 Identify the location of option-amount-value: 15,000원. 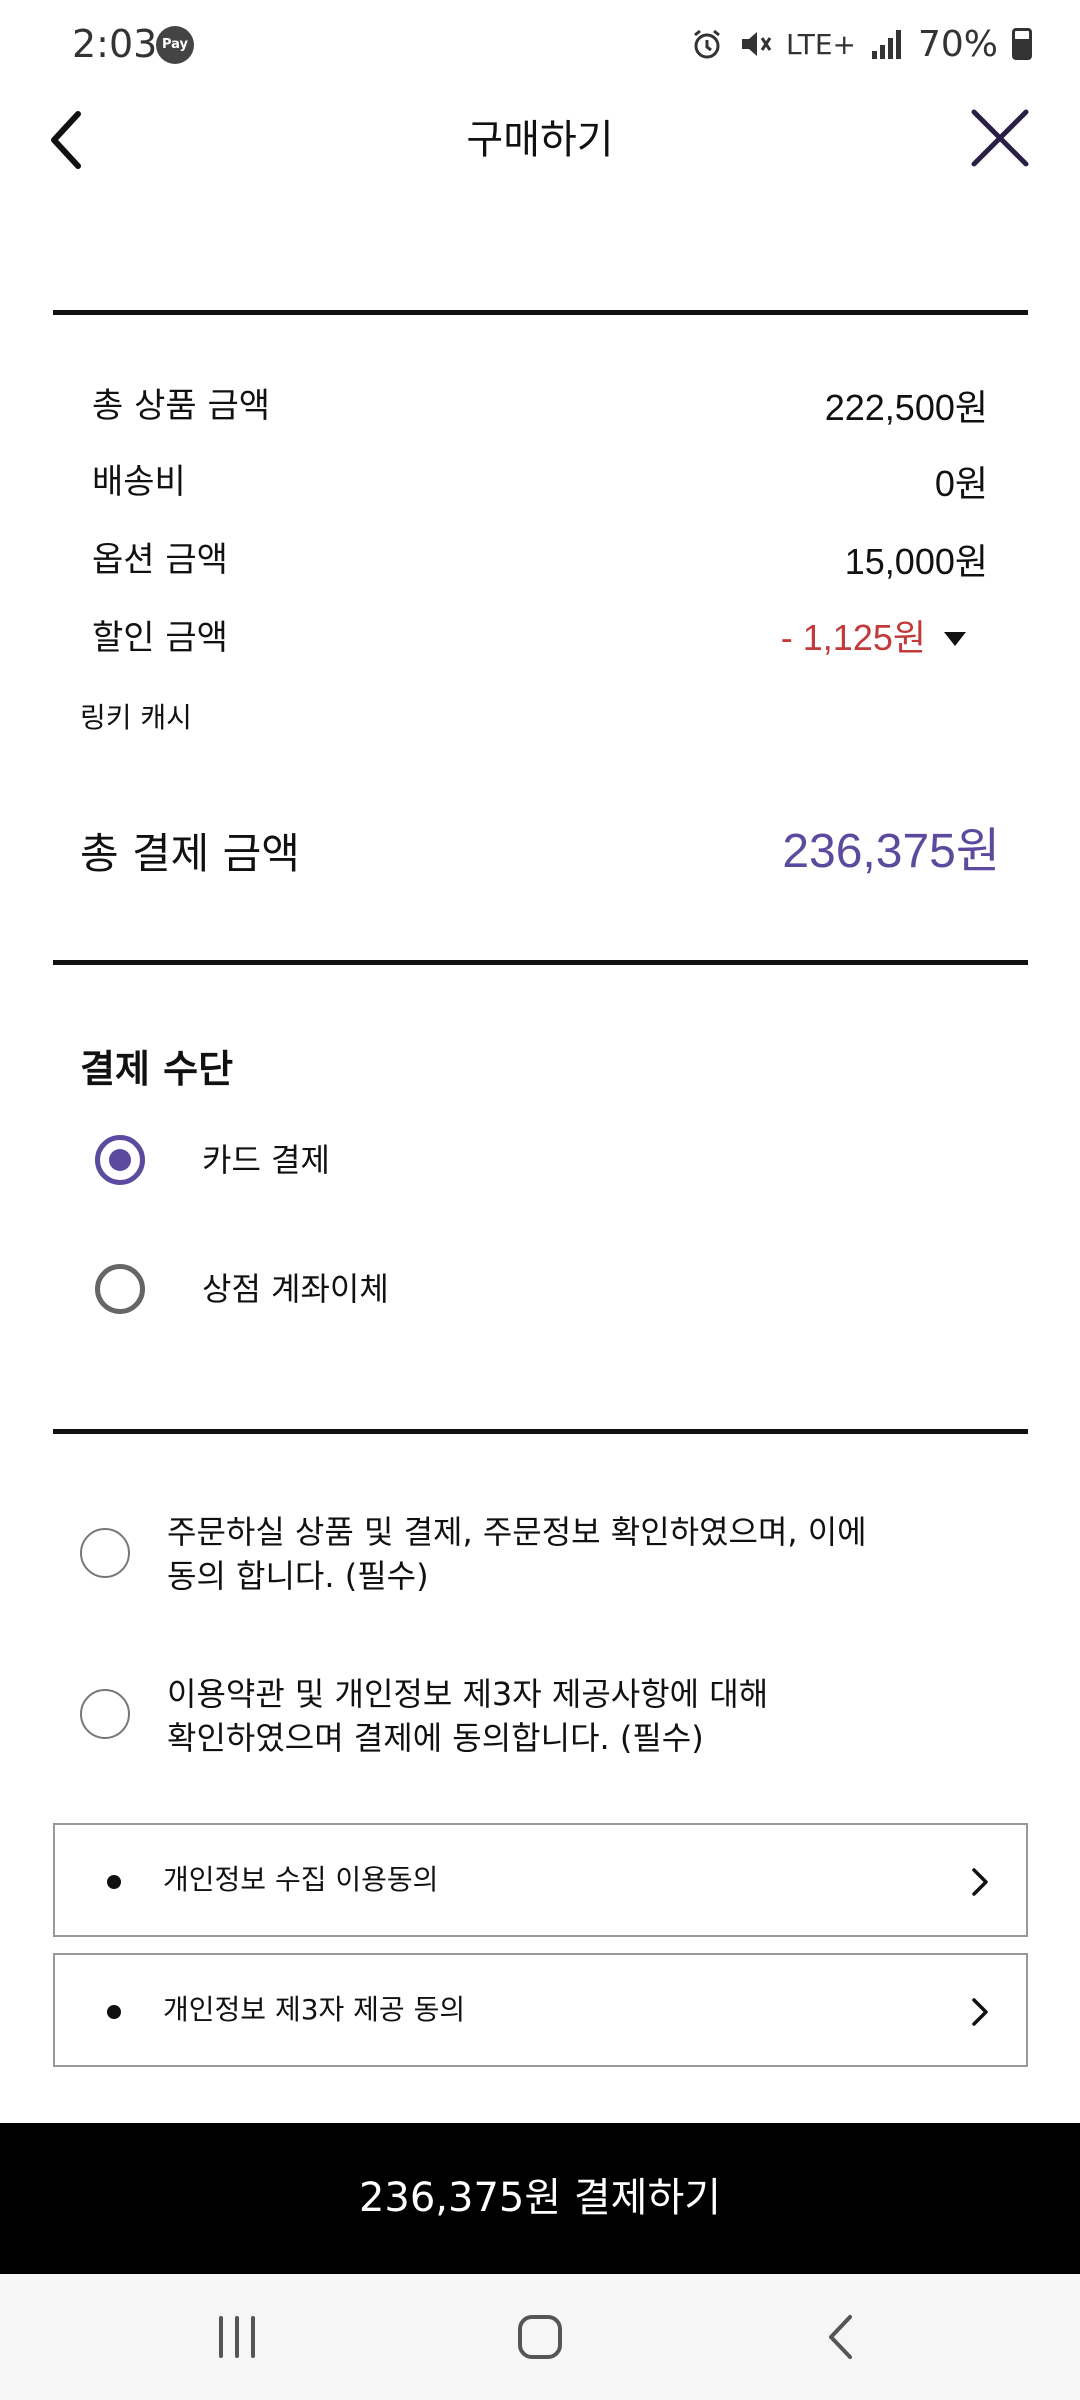
(916, 561).